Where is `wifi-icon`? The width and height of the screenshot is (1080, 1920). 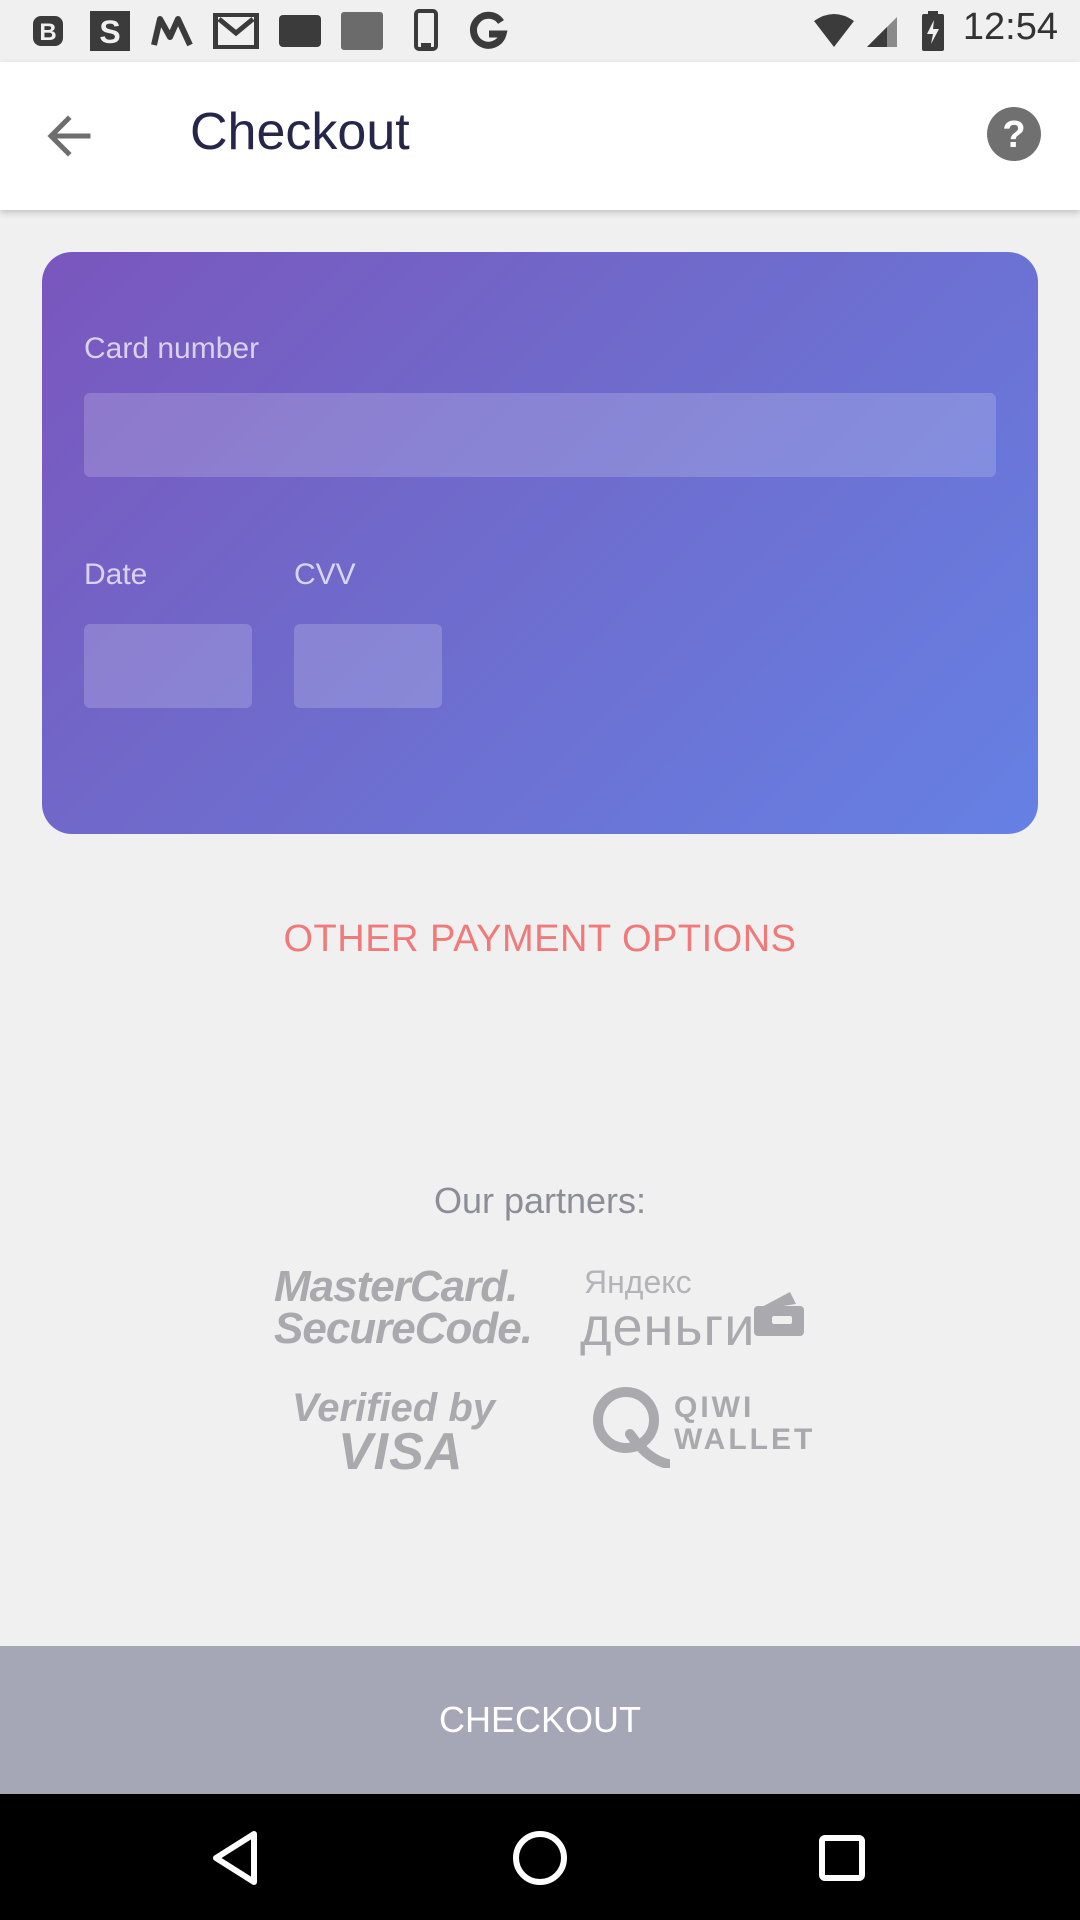 wifi-icon is located at coordinates (834, 31).